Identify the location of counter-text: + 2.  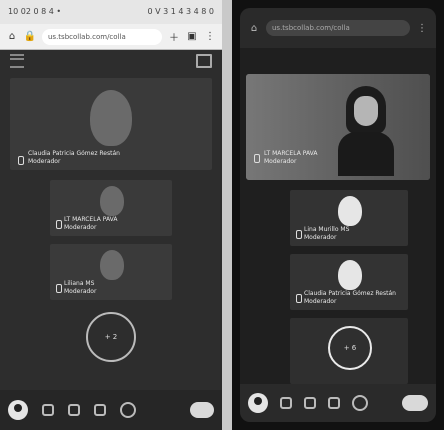
(111, 337).